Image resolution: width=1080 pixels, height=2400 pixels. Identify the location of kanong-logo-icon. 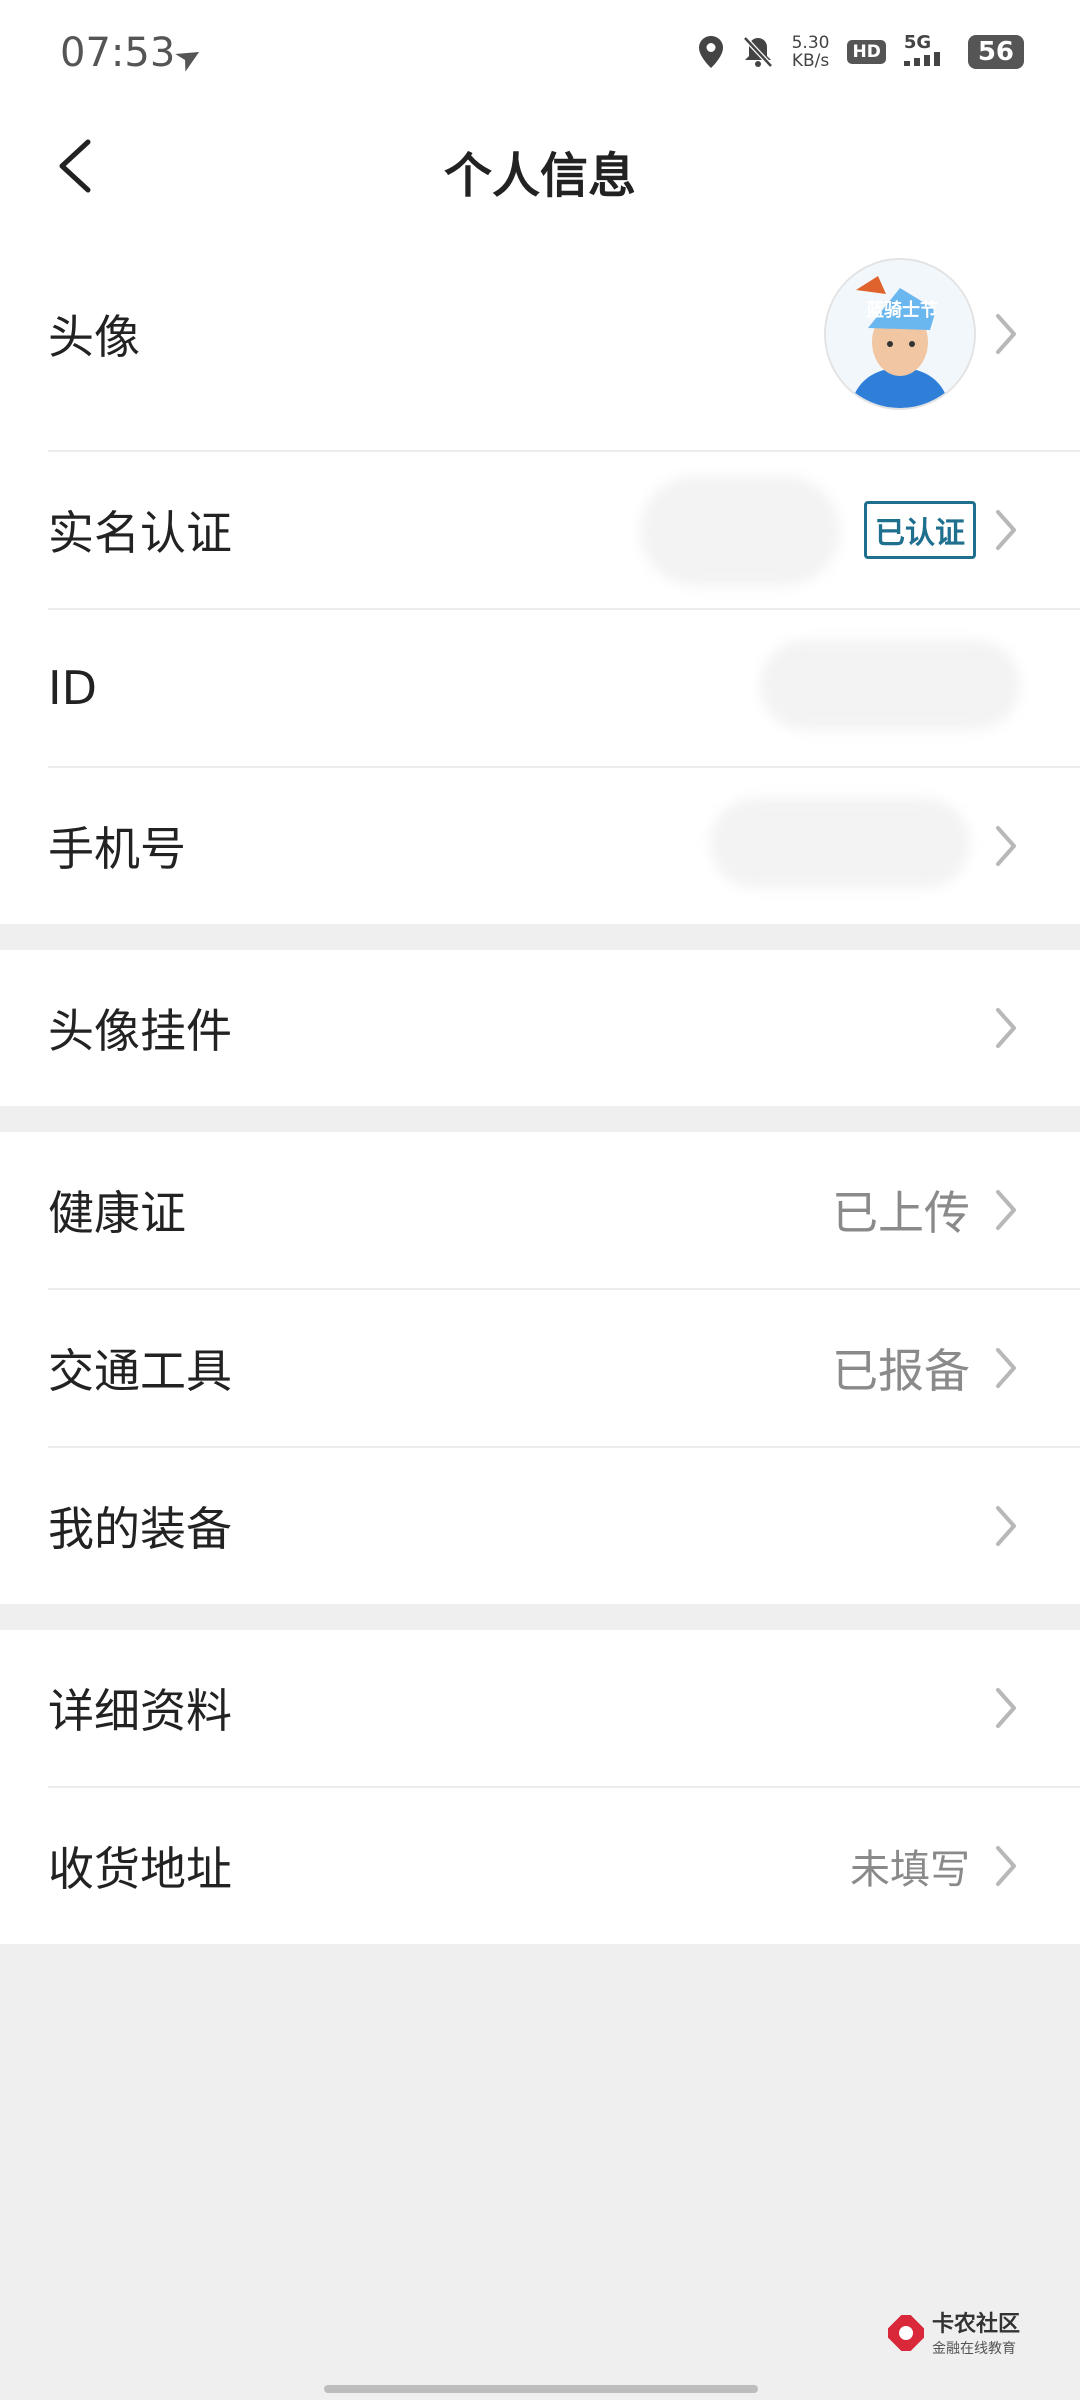
(905, 2333).